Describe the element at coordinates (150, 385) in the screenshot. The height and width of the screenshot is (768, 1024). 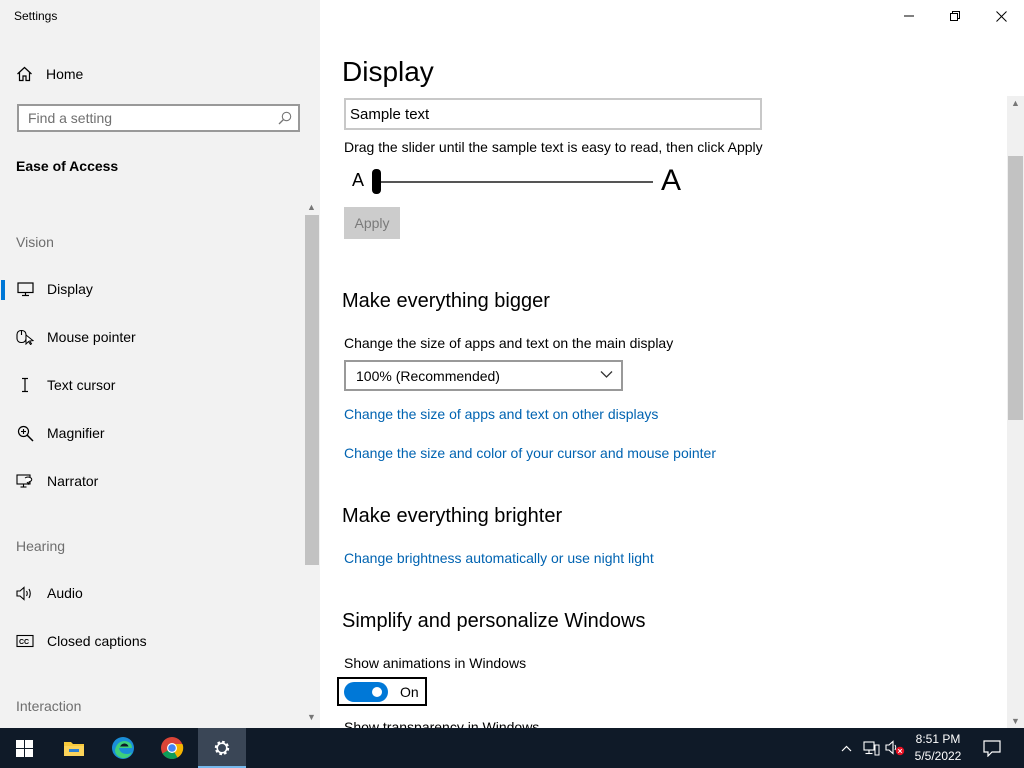
I see `sidebar-item-text-cursor: Text cursor` at that location.